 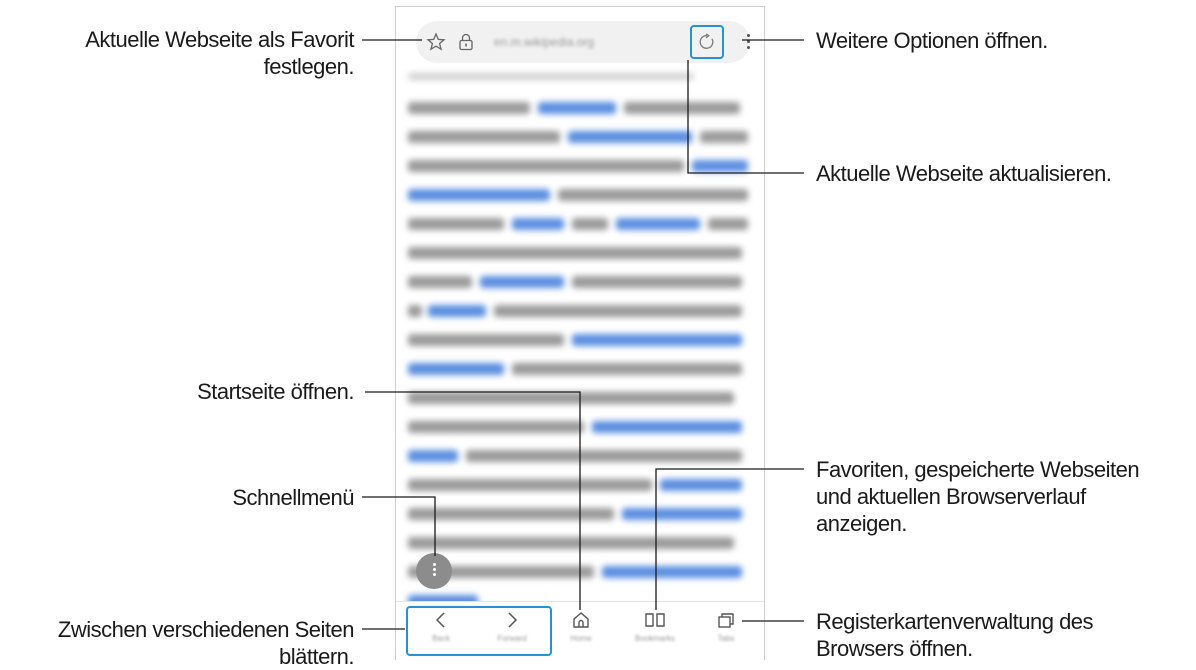 I want to click on callout-more-options: Weitere Optionen öffnen., so click(x=932, y=40).